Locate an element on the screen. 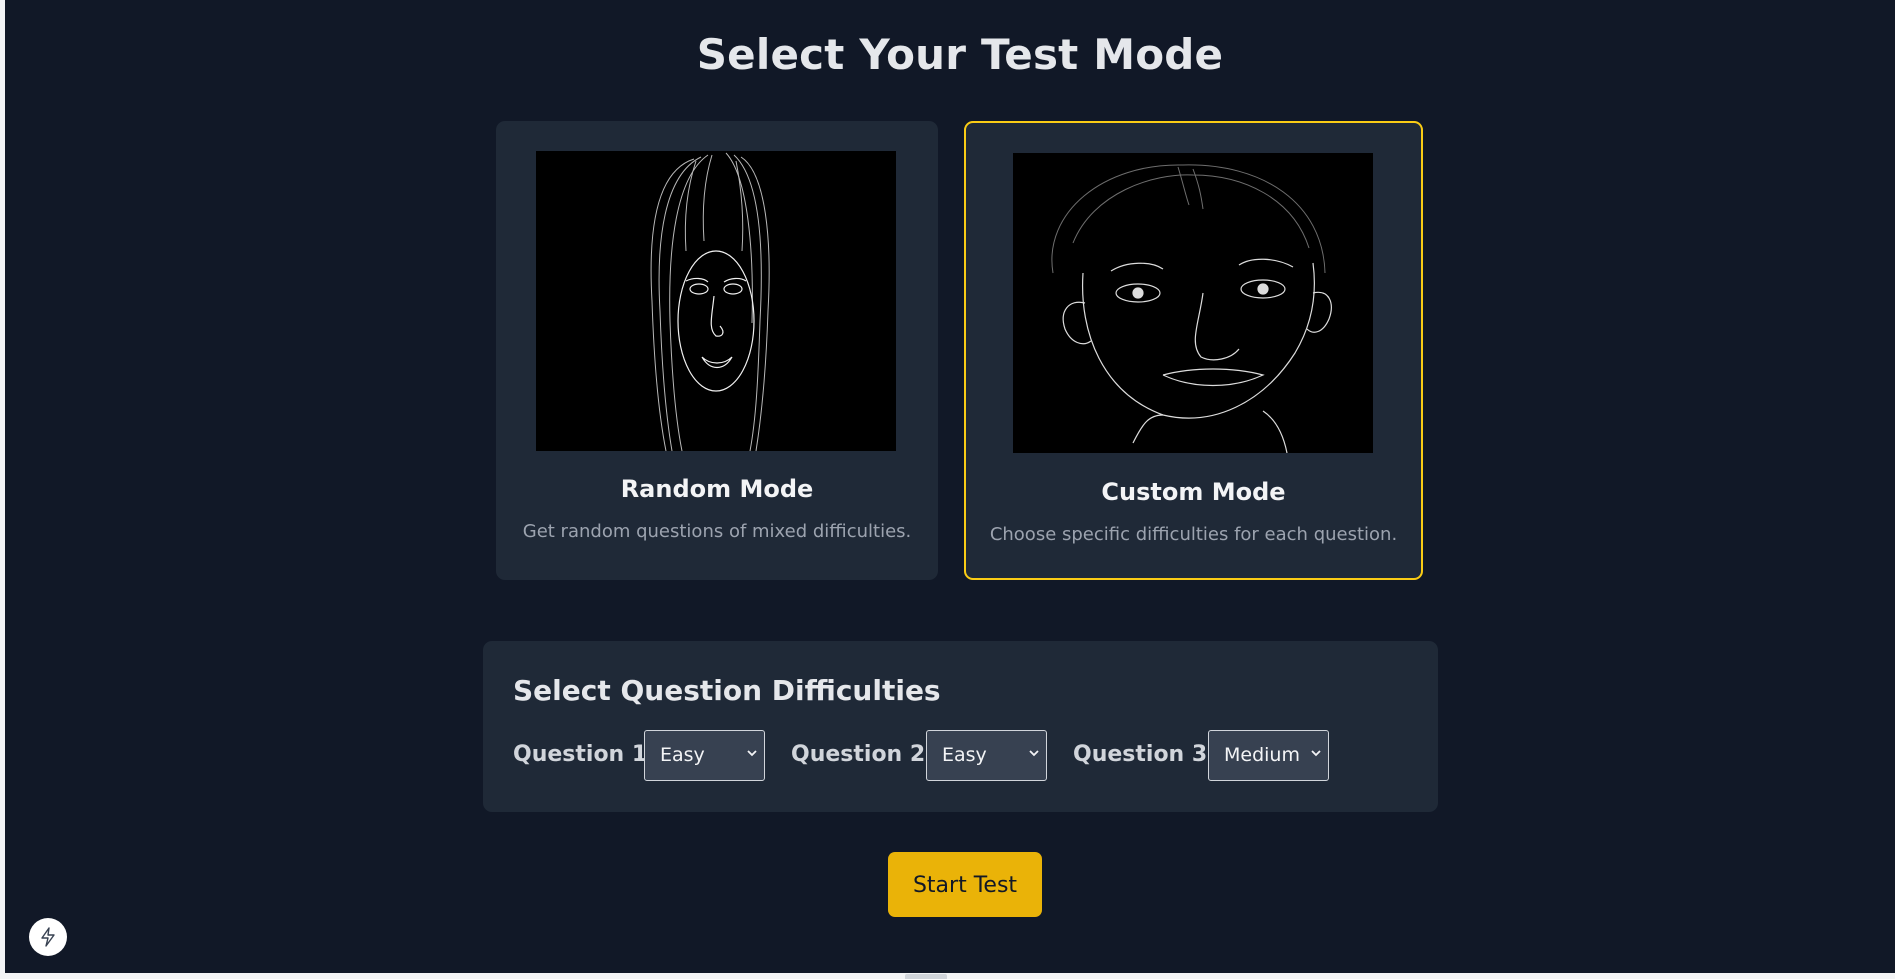  question-2-difficulty-value: Easy is located at coordinates (964, 755).